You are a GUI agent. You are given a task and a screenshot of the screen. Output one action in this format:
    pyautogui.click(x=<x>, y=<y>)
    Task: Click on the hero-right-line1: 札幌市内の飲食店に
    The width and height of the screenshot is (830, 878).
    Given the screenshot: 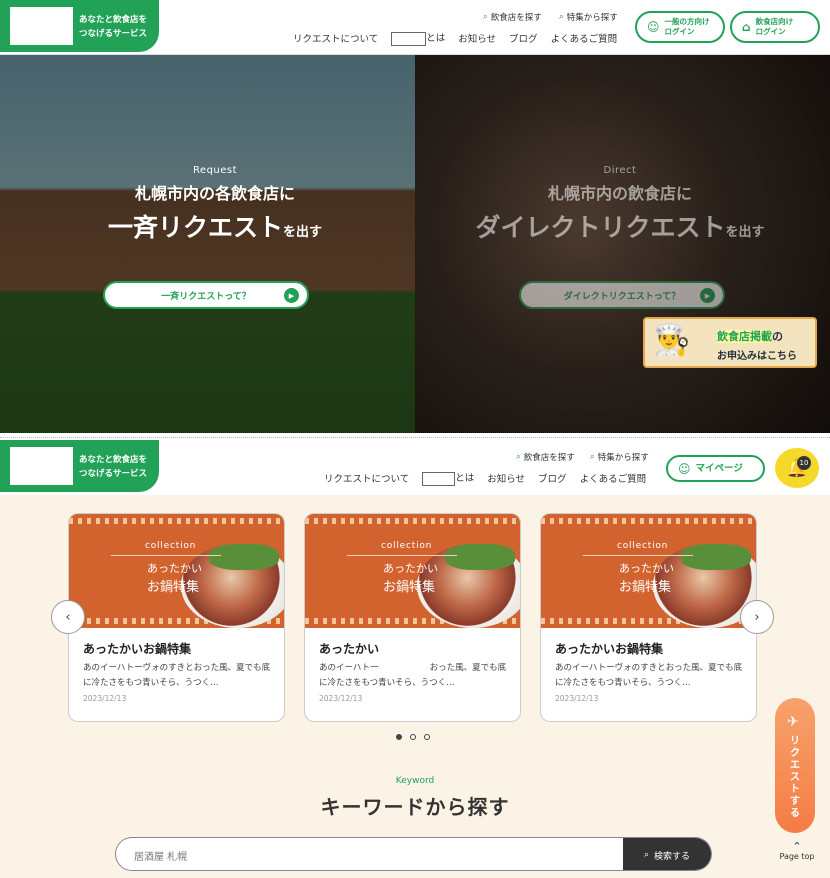 What is the action you would take?
    pyautogui.click(x=619, y=193)
    